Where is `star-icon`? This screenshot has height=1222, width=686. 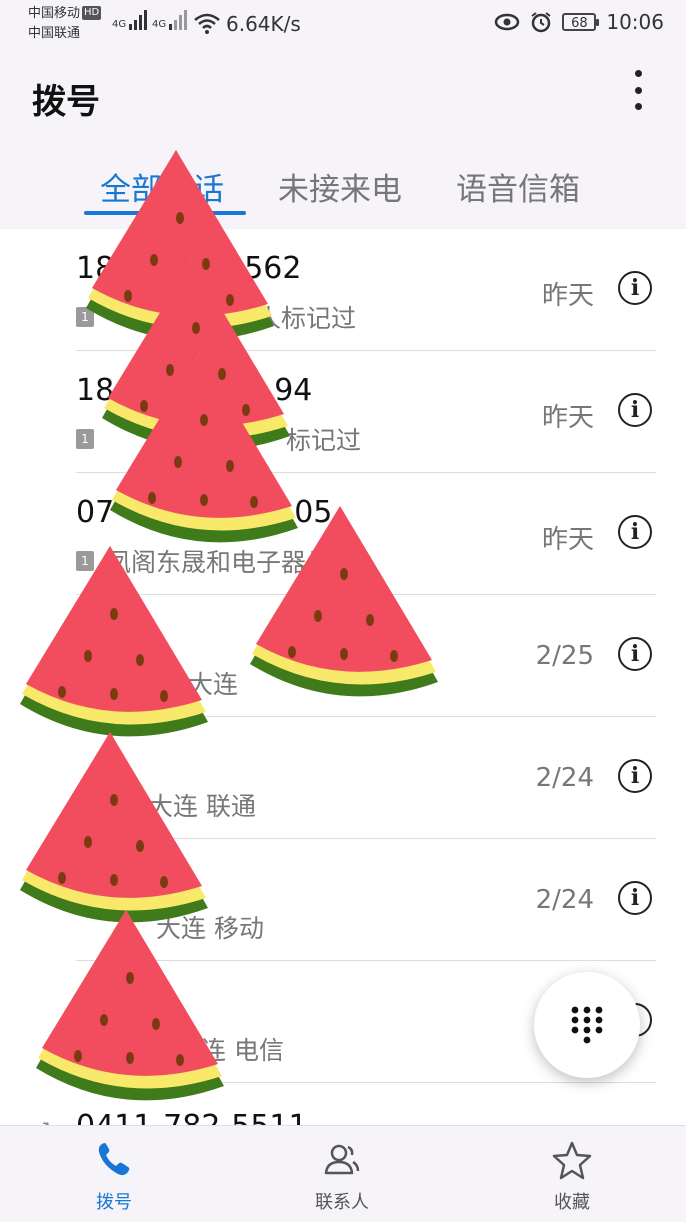 star-icon is located at coordinates (572, 1160).